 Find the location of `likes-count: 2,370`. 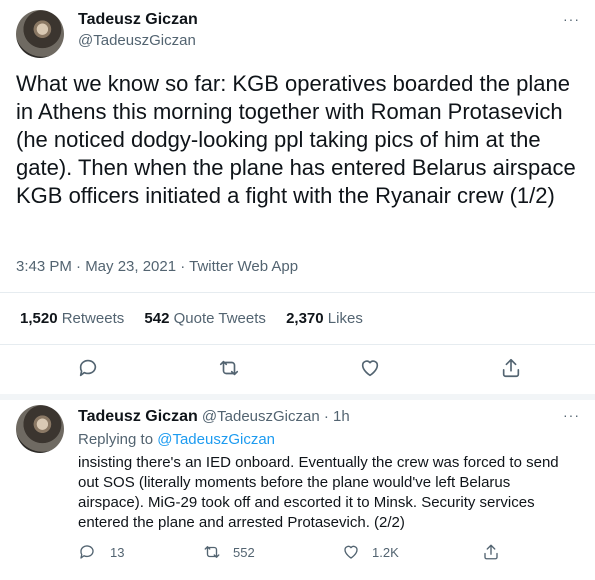

likes-count: 2,370 is located at coordinates (305, 318).